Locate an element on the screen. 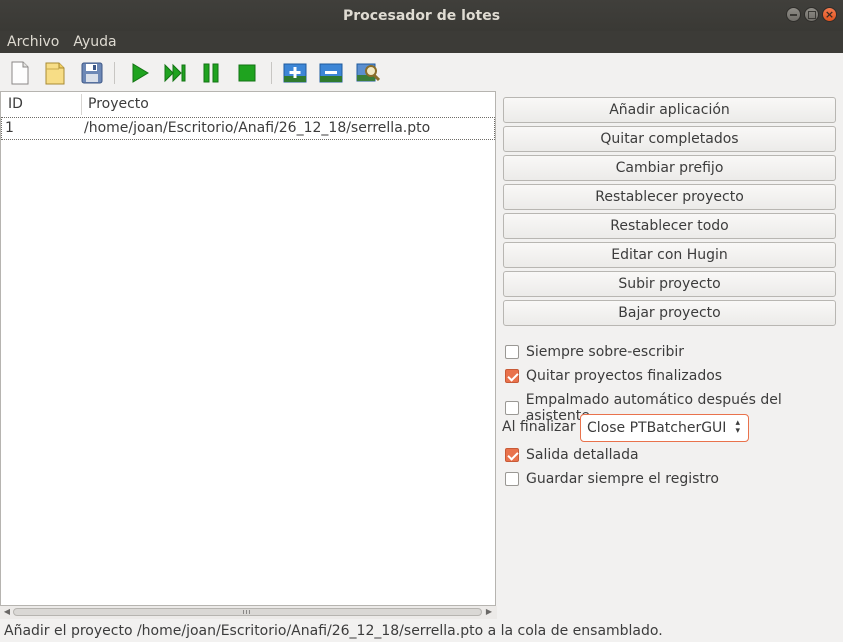 The width and height of the screenshot is (843, 642). save-batch-icon is located at coordinates (92, 73).